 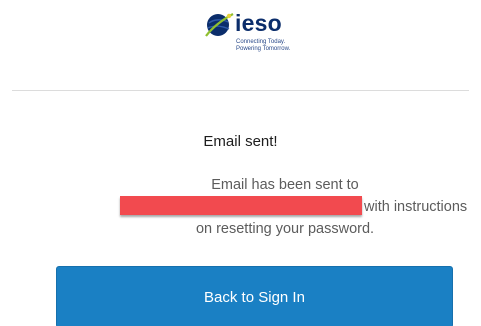 What do you see at coordinates (219, 25) in the screenshot?
I see `globe-logo-icon` at bounding box center [219, 25].